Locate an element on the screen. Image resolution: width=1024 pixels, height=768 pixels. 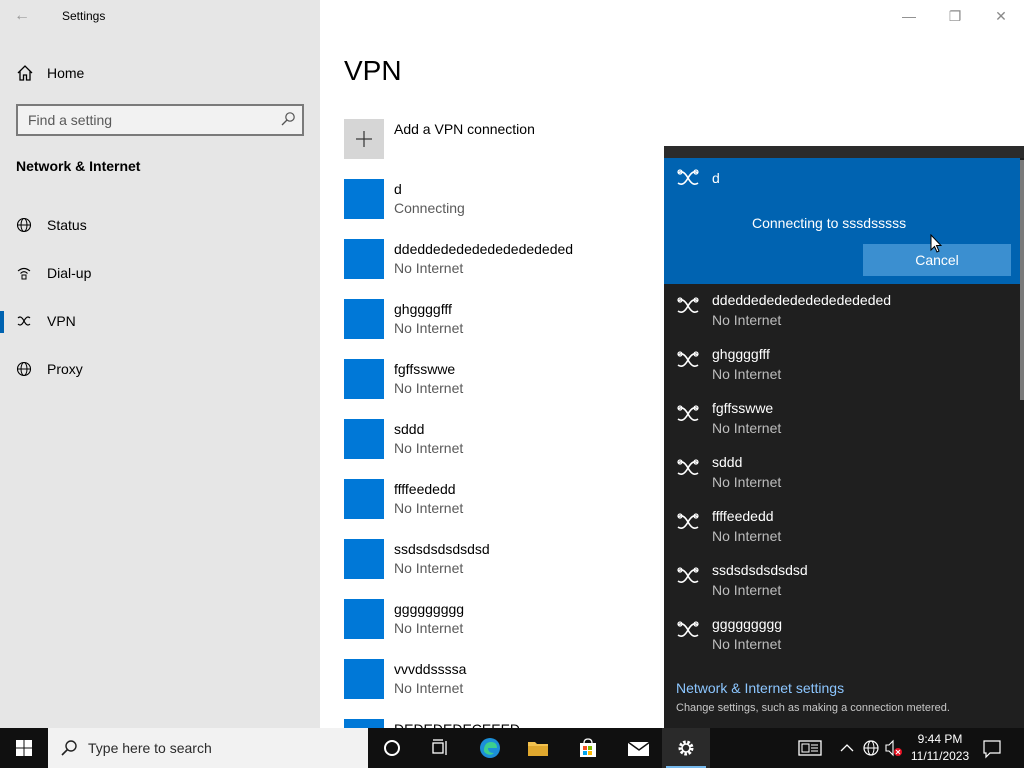
list-item: vvvddssssa No Internet is located at coordinates (504, 689).